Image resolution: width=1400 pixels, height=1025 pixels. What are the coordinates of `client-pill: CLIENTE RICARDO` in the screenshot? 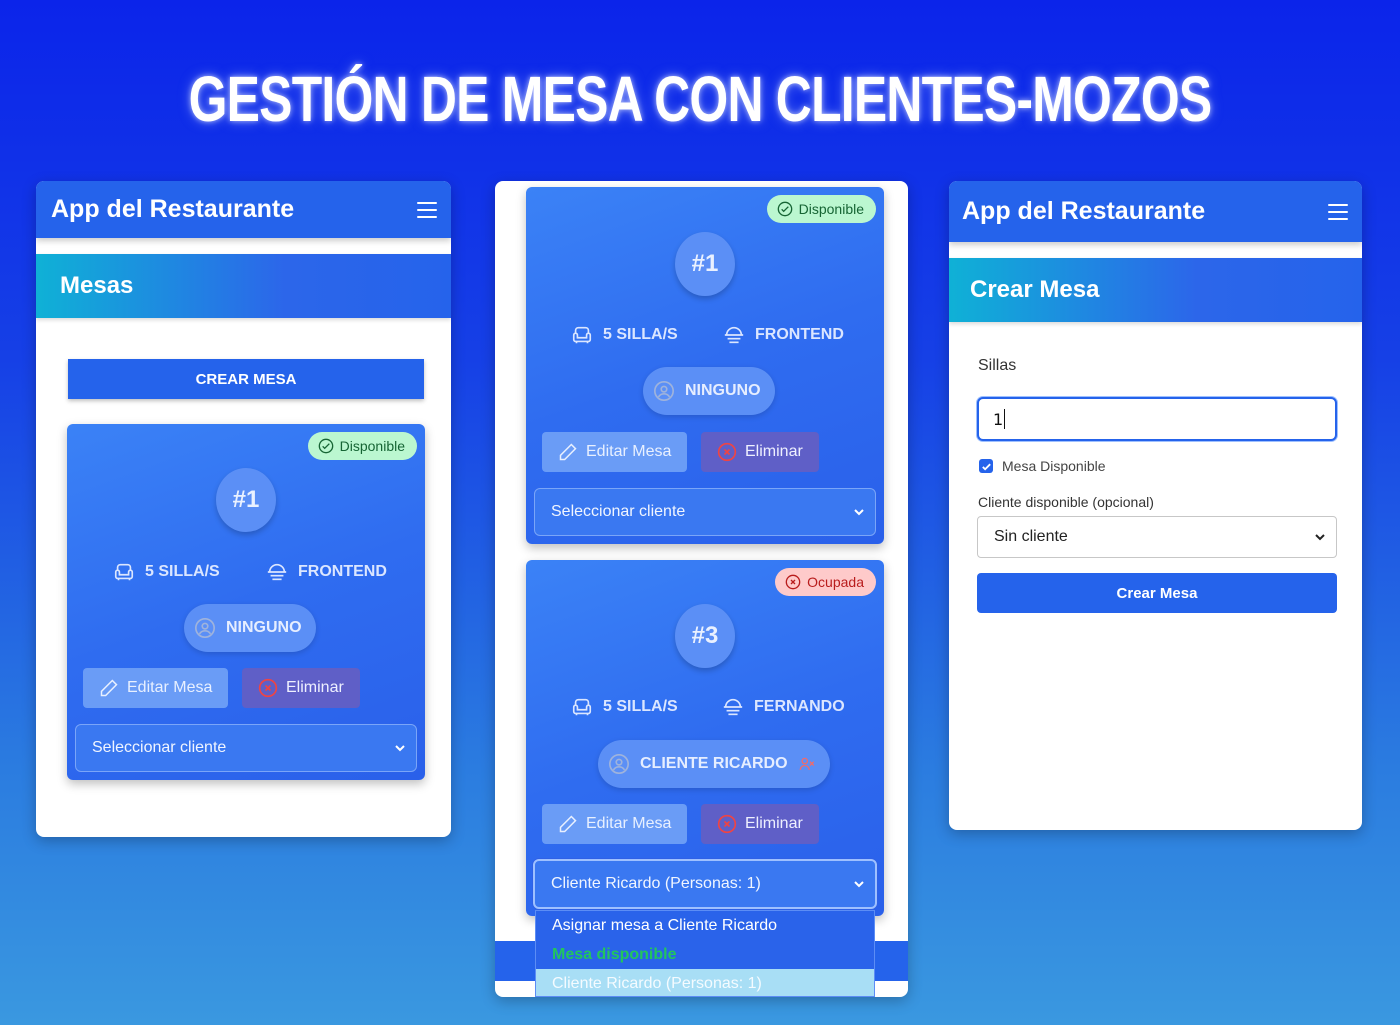 It's located at (714, 764).